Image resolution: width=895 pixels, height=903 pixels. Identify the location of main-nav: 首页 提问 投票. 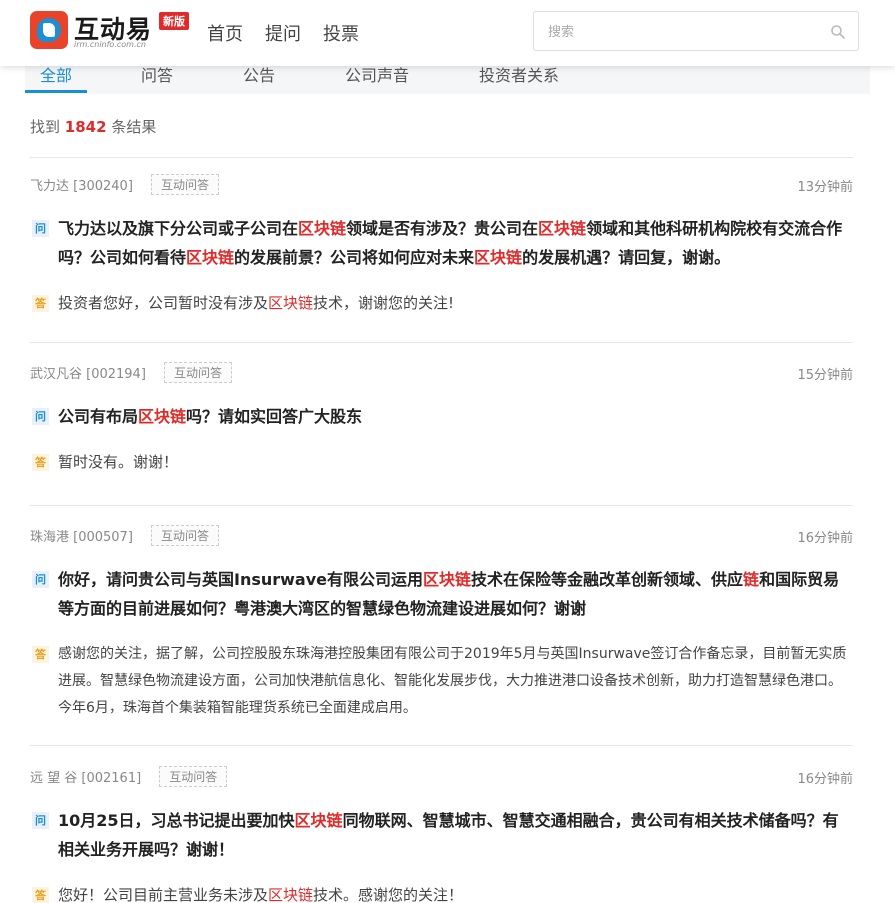
(283, 33).